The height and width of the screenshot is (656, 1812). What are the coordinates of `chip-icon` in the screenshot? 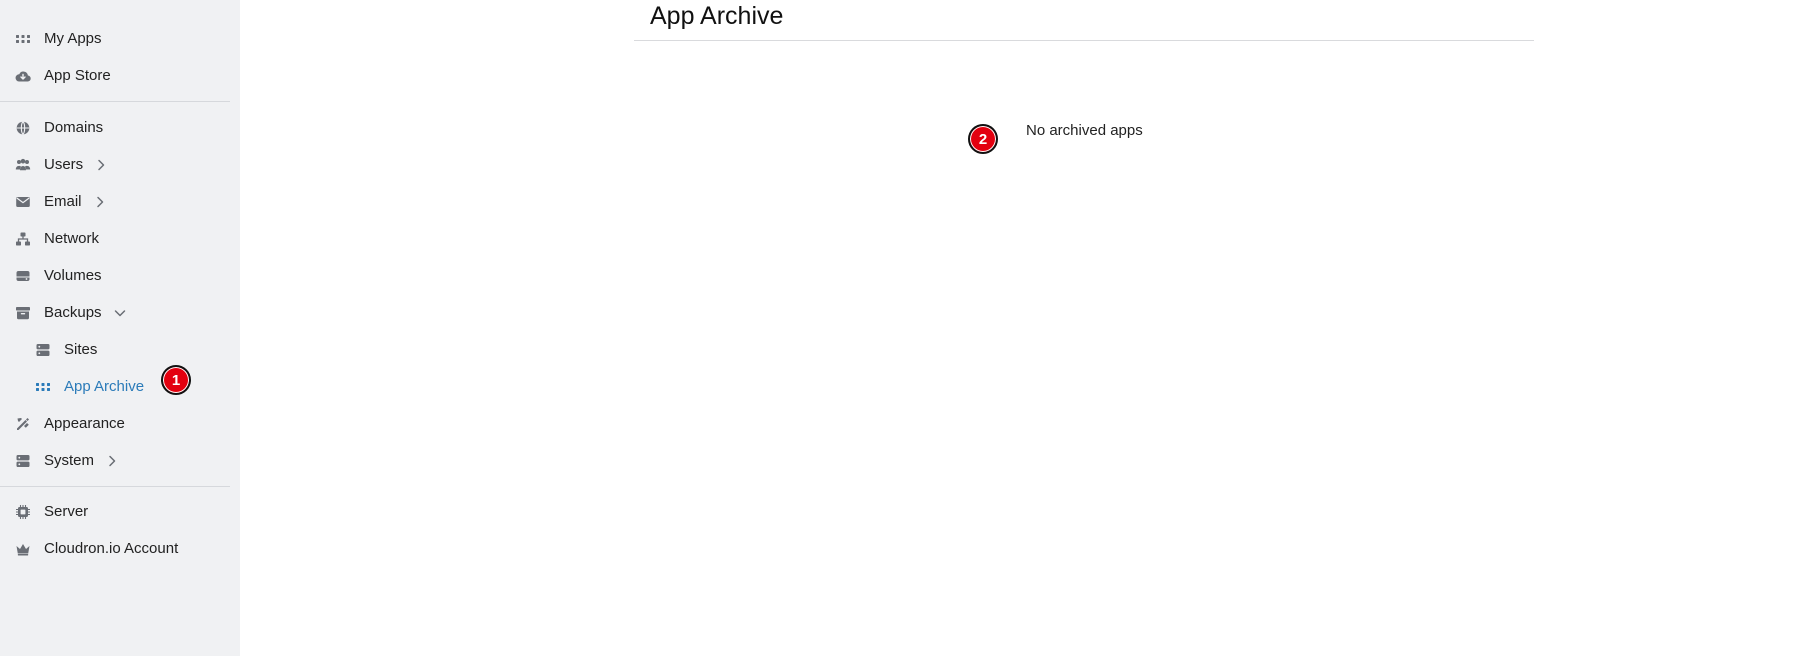 It's located at (23, 512).